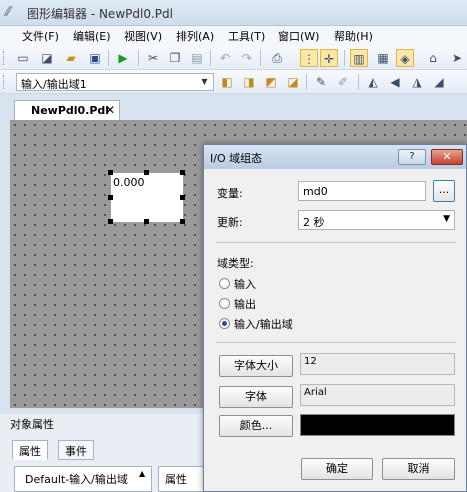 Image resolution: width=467 pixels, height=492 pixels. Describe the element at coordinates (310, 361) in the screenshot. I see `font-size-value: 12` at that location.